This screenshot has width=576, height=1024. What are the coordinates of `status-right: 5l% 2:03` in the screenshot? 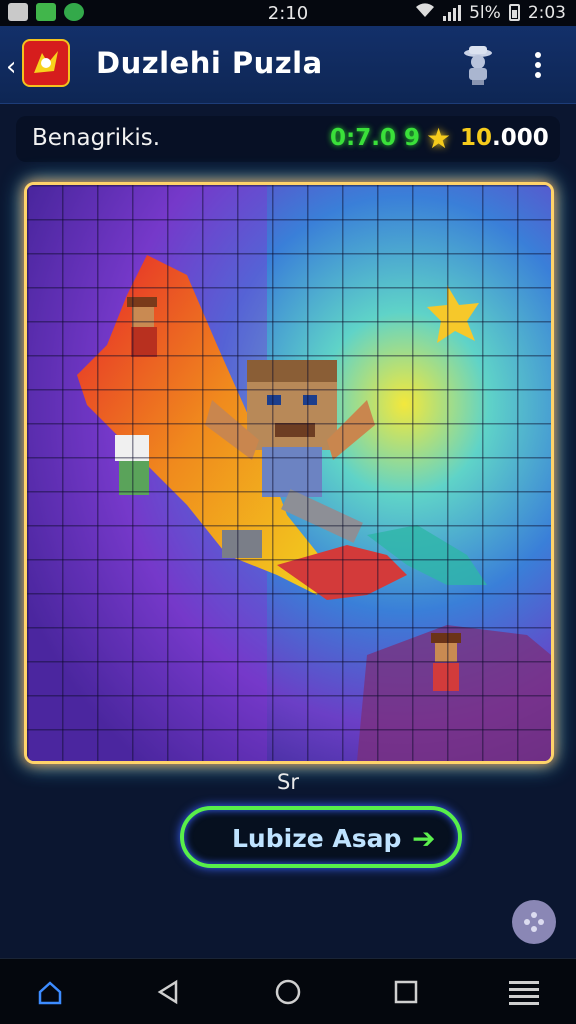 It's located at (490, 12).